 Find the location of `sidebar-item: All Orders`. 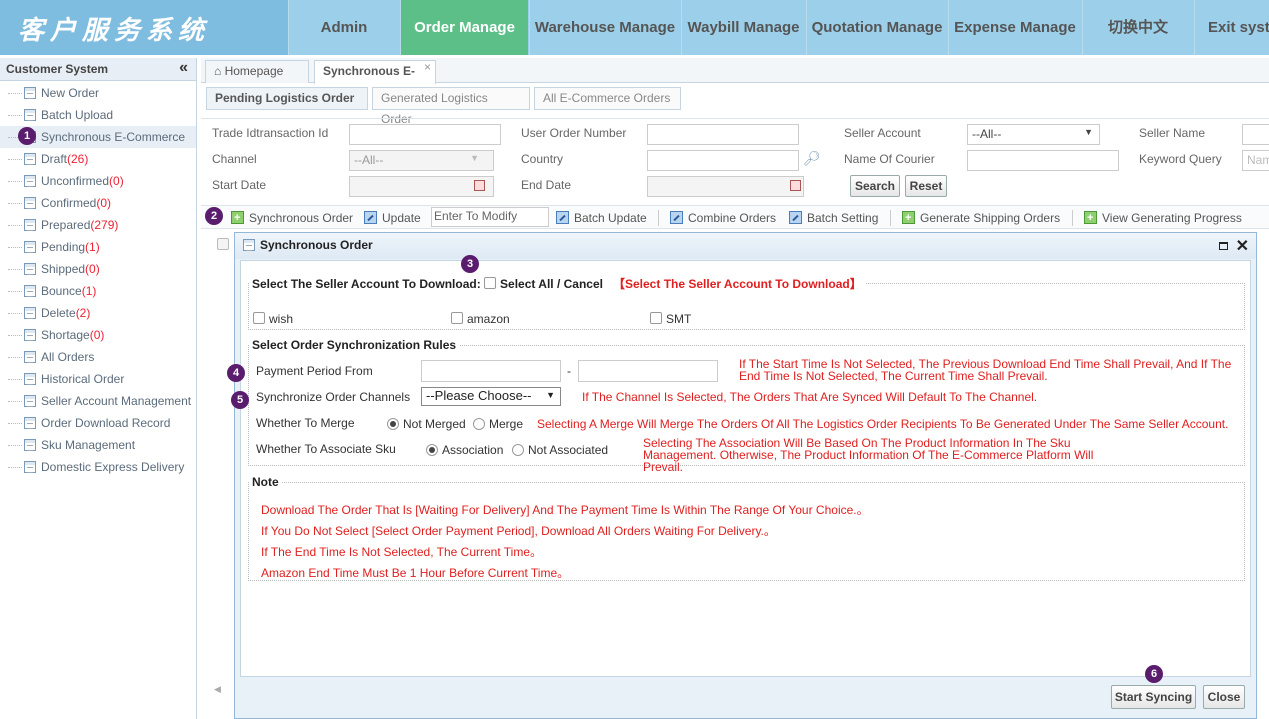

sidebar-item: All Orders is located at coordinates (51, 357).